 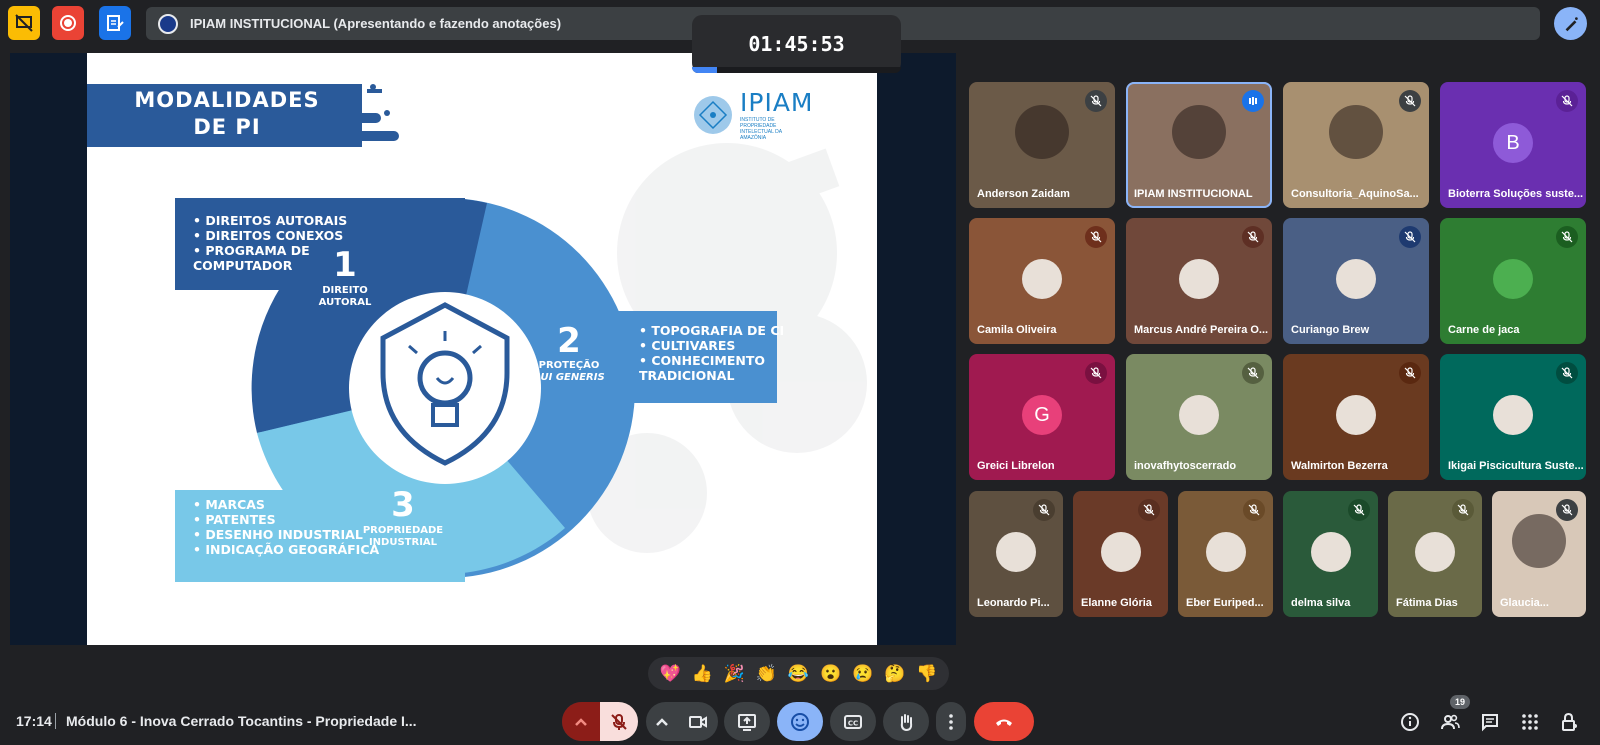 I want to click on reaction-emoji-button: 💖, so click(x=669, y=674).